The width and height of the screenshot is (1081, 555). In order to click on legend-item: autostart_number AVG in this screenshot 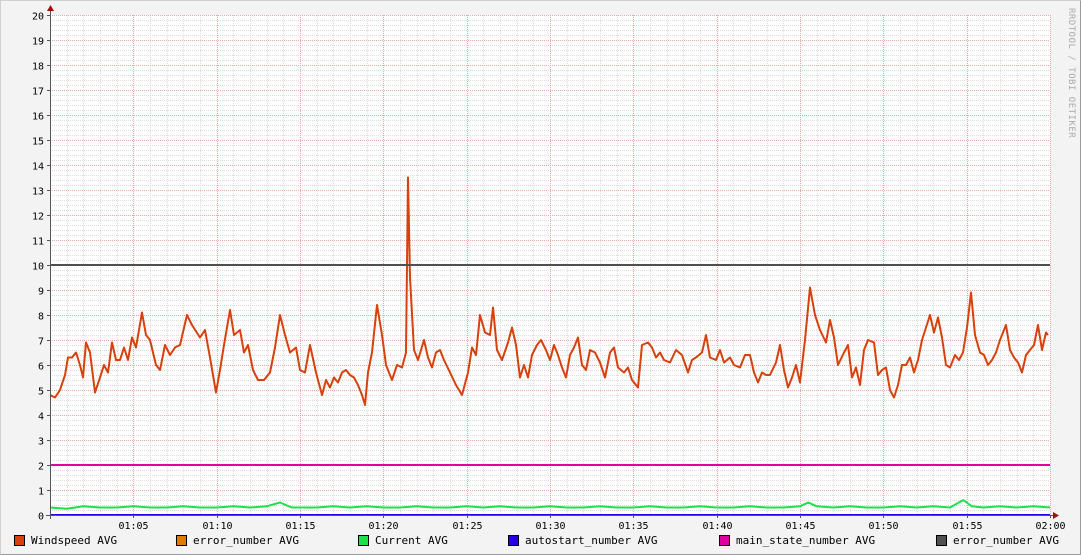, I will do `click(582, 540)`.